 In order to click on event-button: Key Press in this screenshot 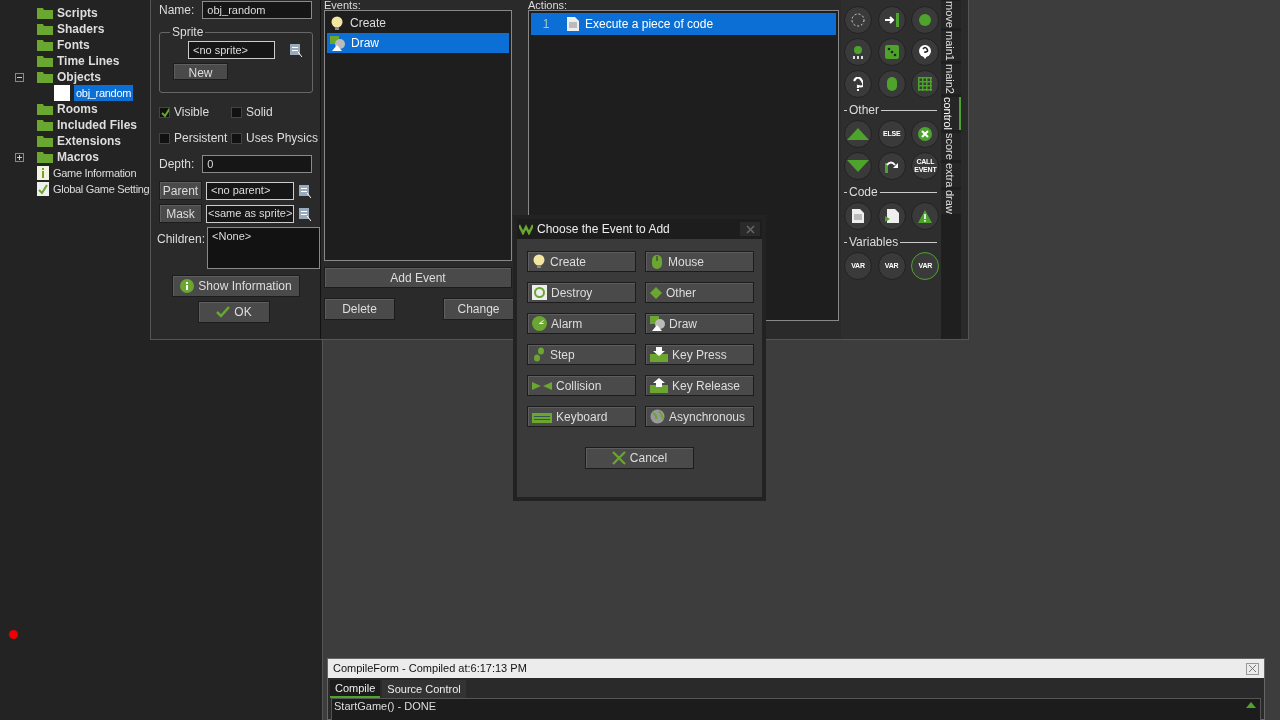, I will do `click(699, 354)`.